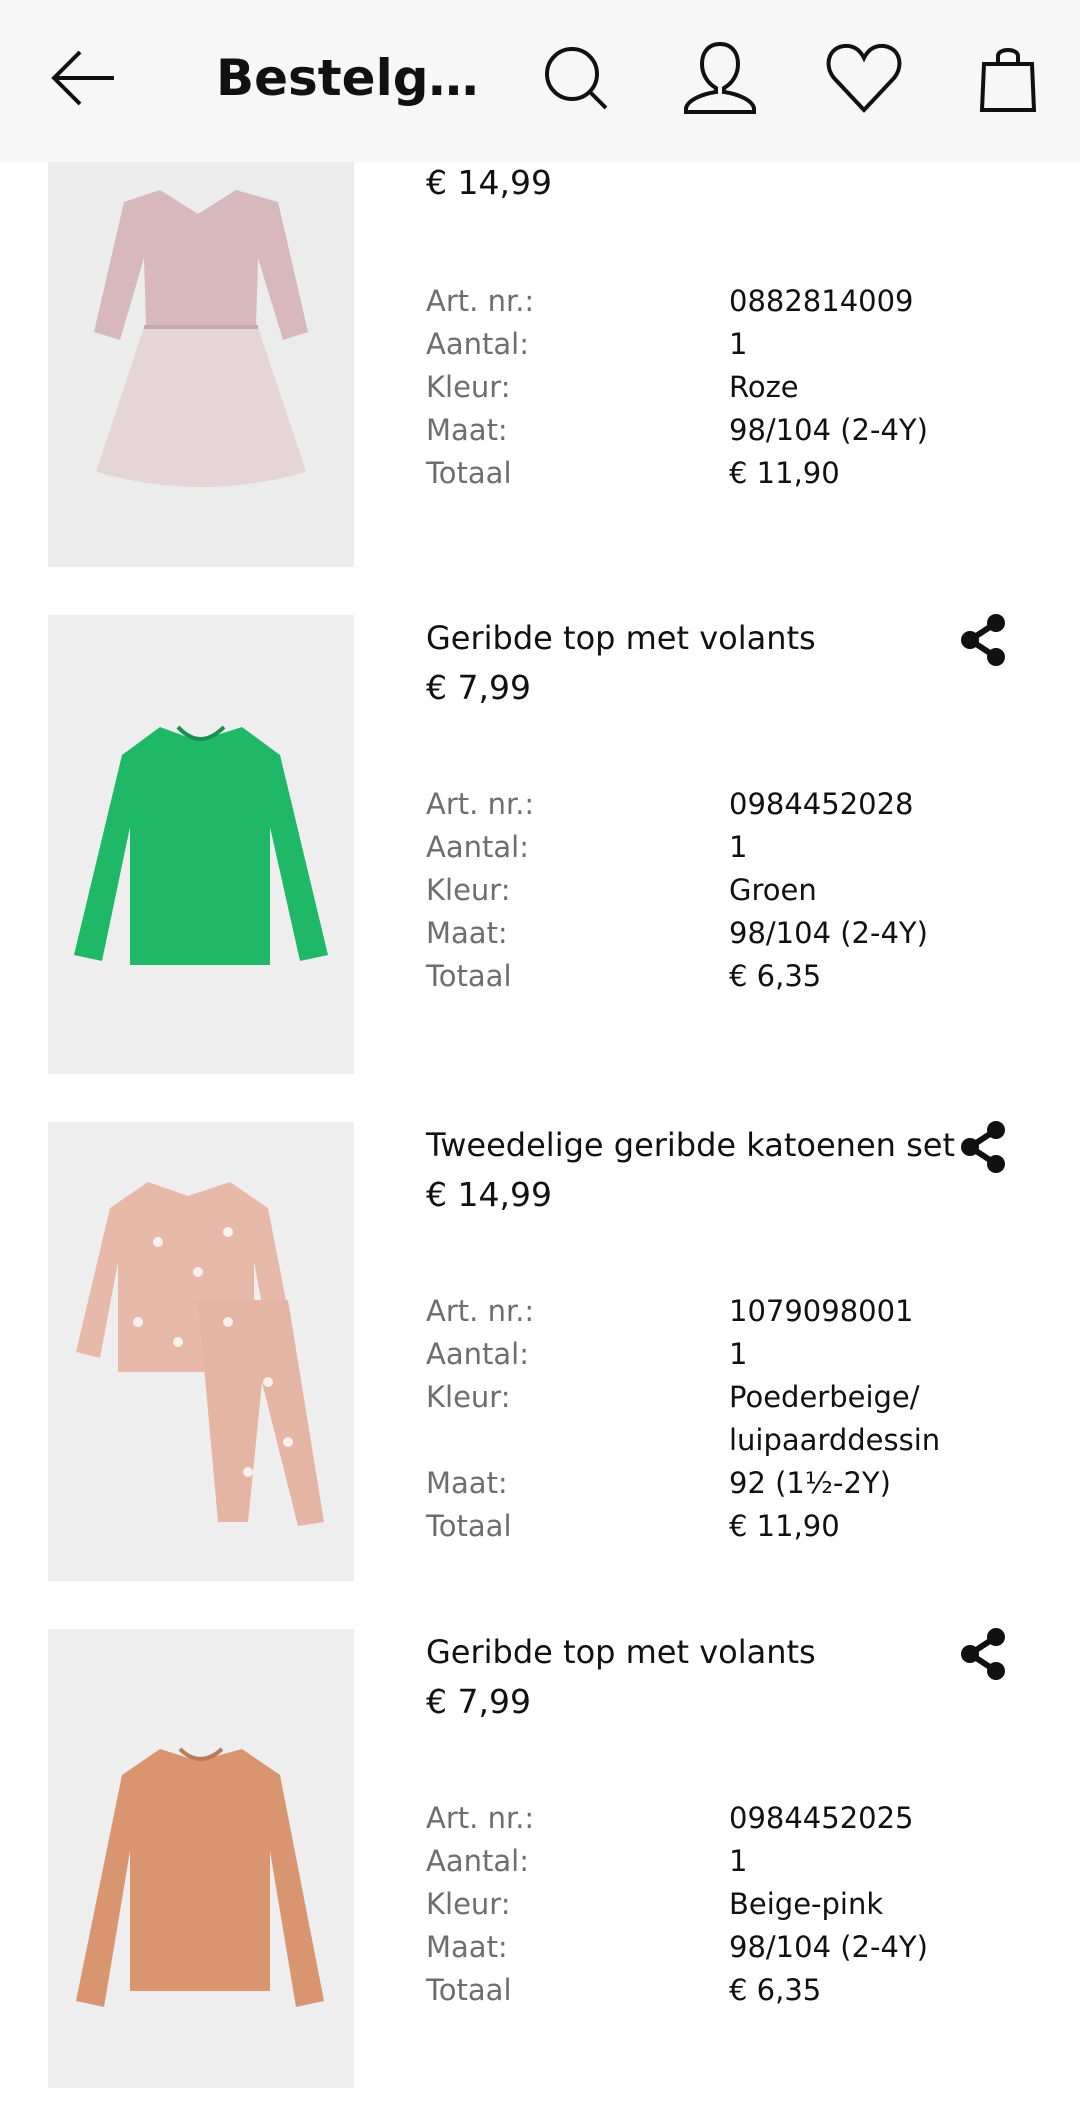  I want to click on search-icon, so click(576, 78).